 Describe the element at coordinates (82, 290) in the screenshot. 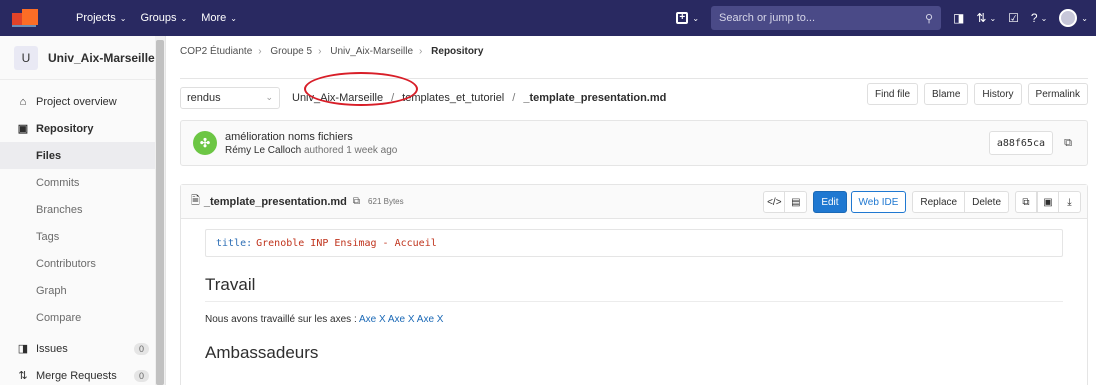

I see `sidebar-item-graph: Graph` at that location.